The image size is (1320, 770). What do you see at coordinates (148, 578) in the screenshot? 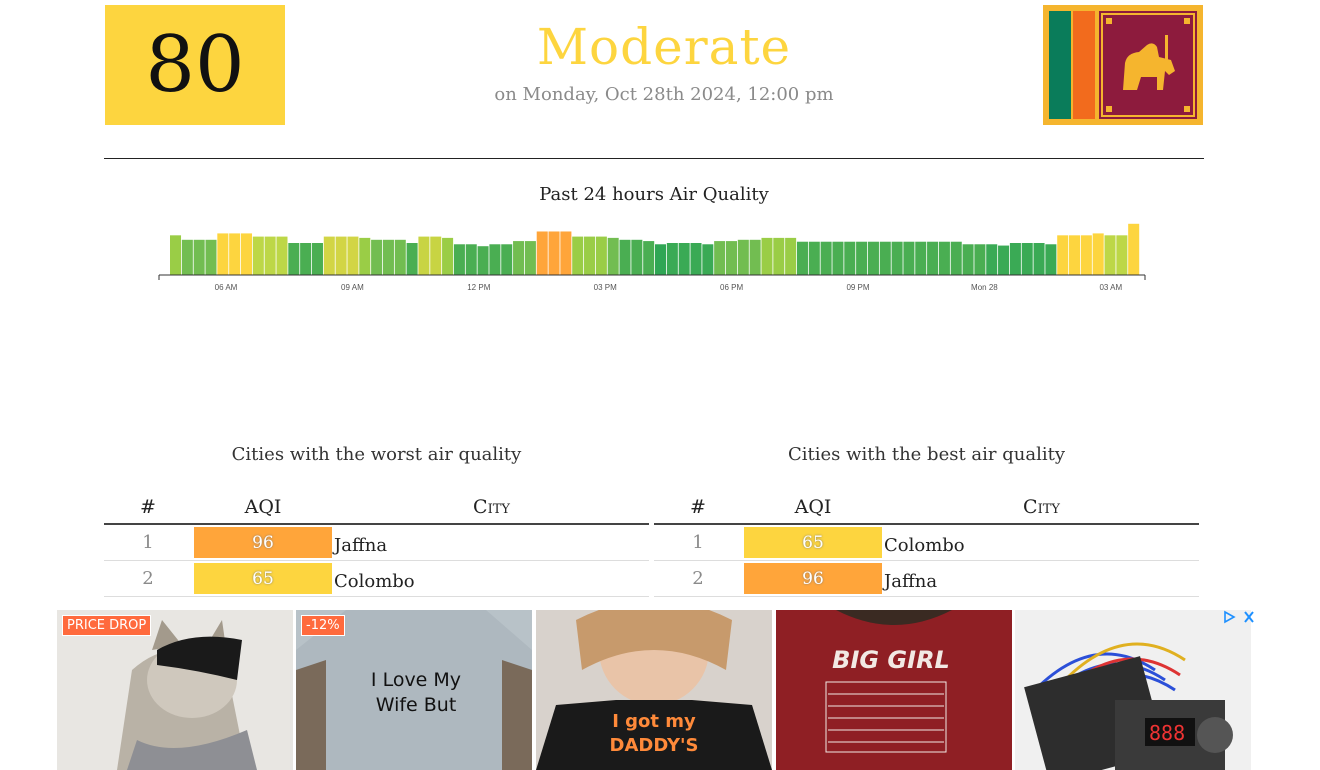
I see `rank-cell: 2` at bounding box center [148, 578].